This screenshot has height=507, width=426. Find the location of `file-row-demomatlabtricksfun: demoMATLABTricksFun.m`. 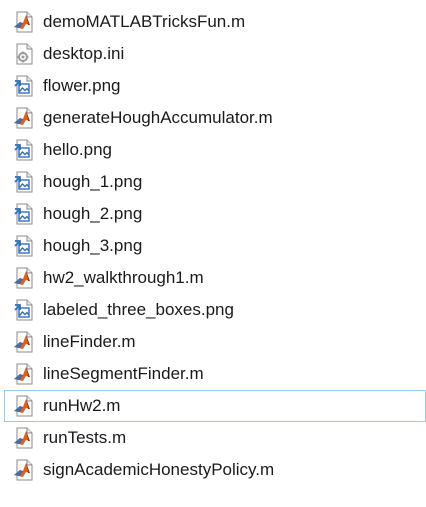

file-row-demomatlabtricksfun: demoMATLABTricksFun.m is located at coordinates (215, 22).